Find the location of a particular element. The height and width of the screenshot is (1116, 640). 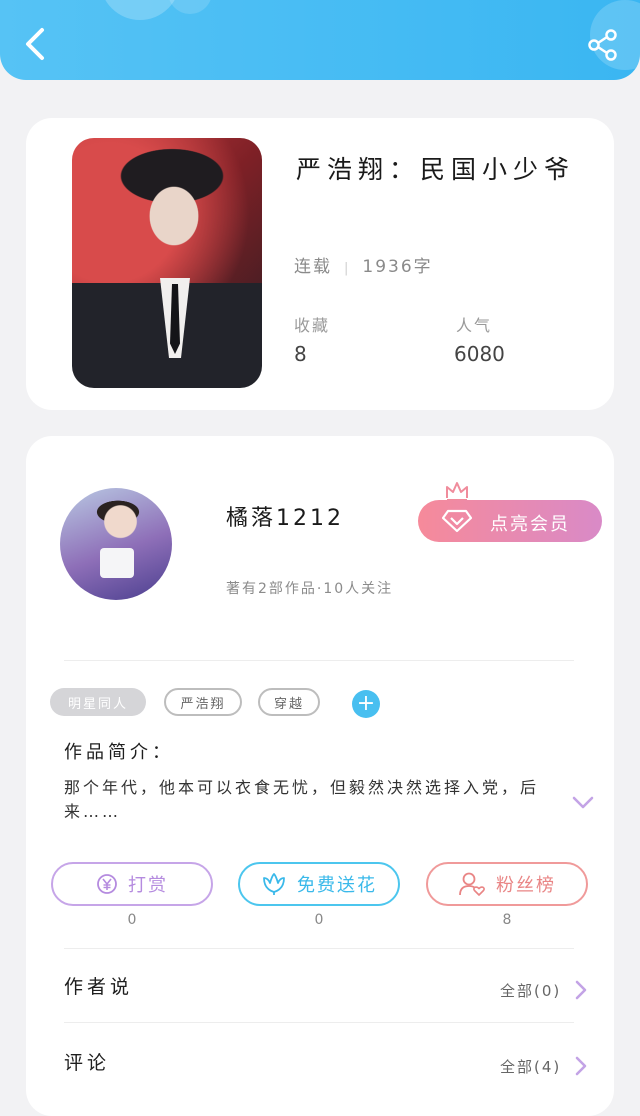

favorites-value: 8 is located at coordinates (300, 354).